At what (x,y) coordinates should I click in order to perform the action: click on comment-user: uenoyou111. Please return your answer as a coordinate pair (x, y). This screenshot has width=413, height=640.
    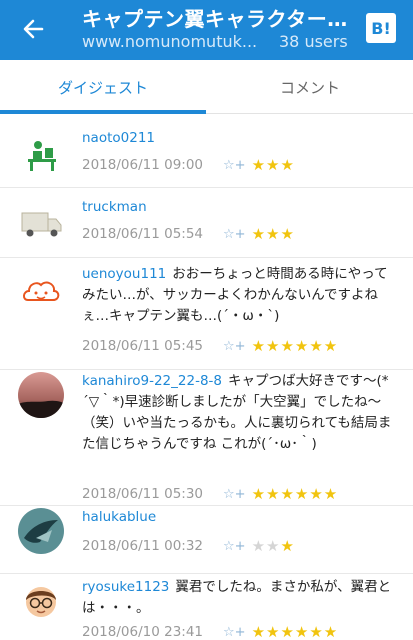
    Looking at the image, I should click on (124, 274).